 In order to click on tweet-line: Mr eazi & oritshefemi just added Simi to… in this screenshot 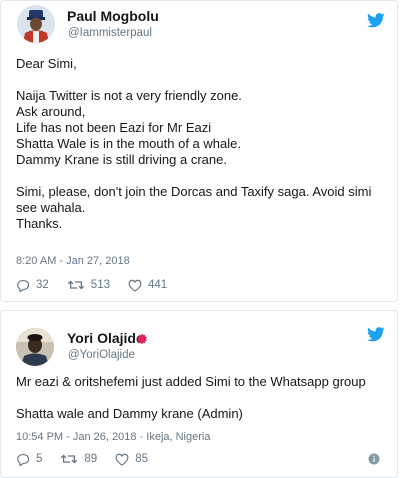, I will do `click(191, 381)`.